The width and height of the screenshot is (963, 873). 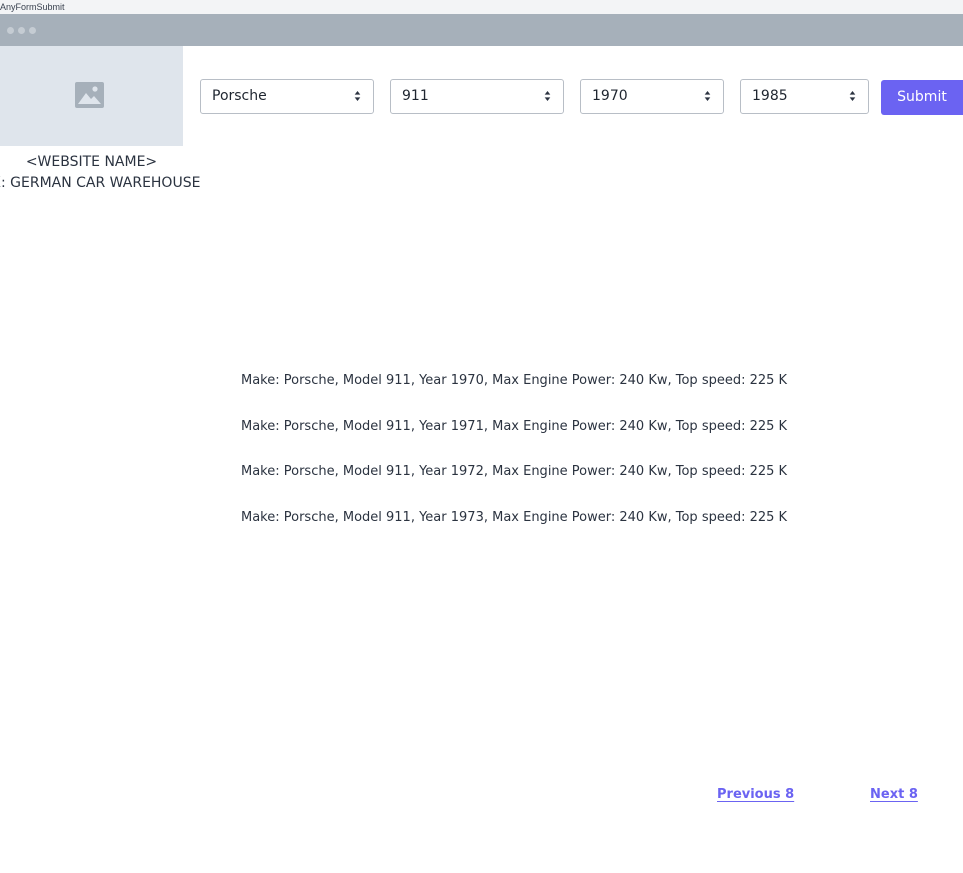 I want to click on model-select: 911, so click(x=477, y=96).